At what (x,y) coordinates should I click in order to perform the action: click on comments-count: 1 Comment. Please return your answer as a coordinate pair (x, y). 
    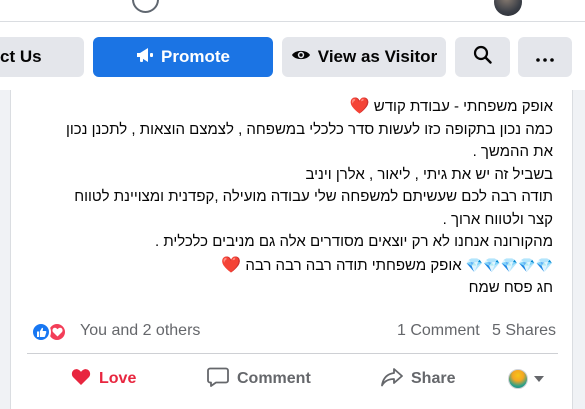
    Looking at the image, I should click on (438, 331).